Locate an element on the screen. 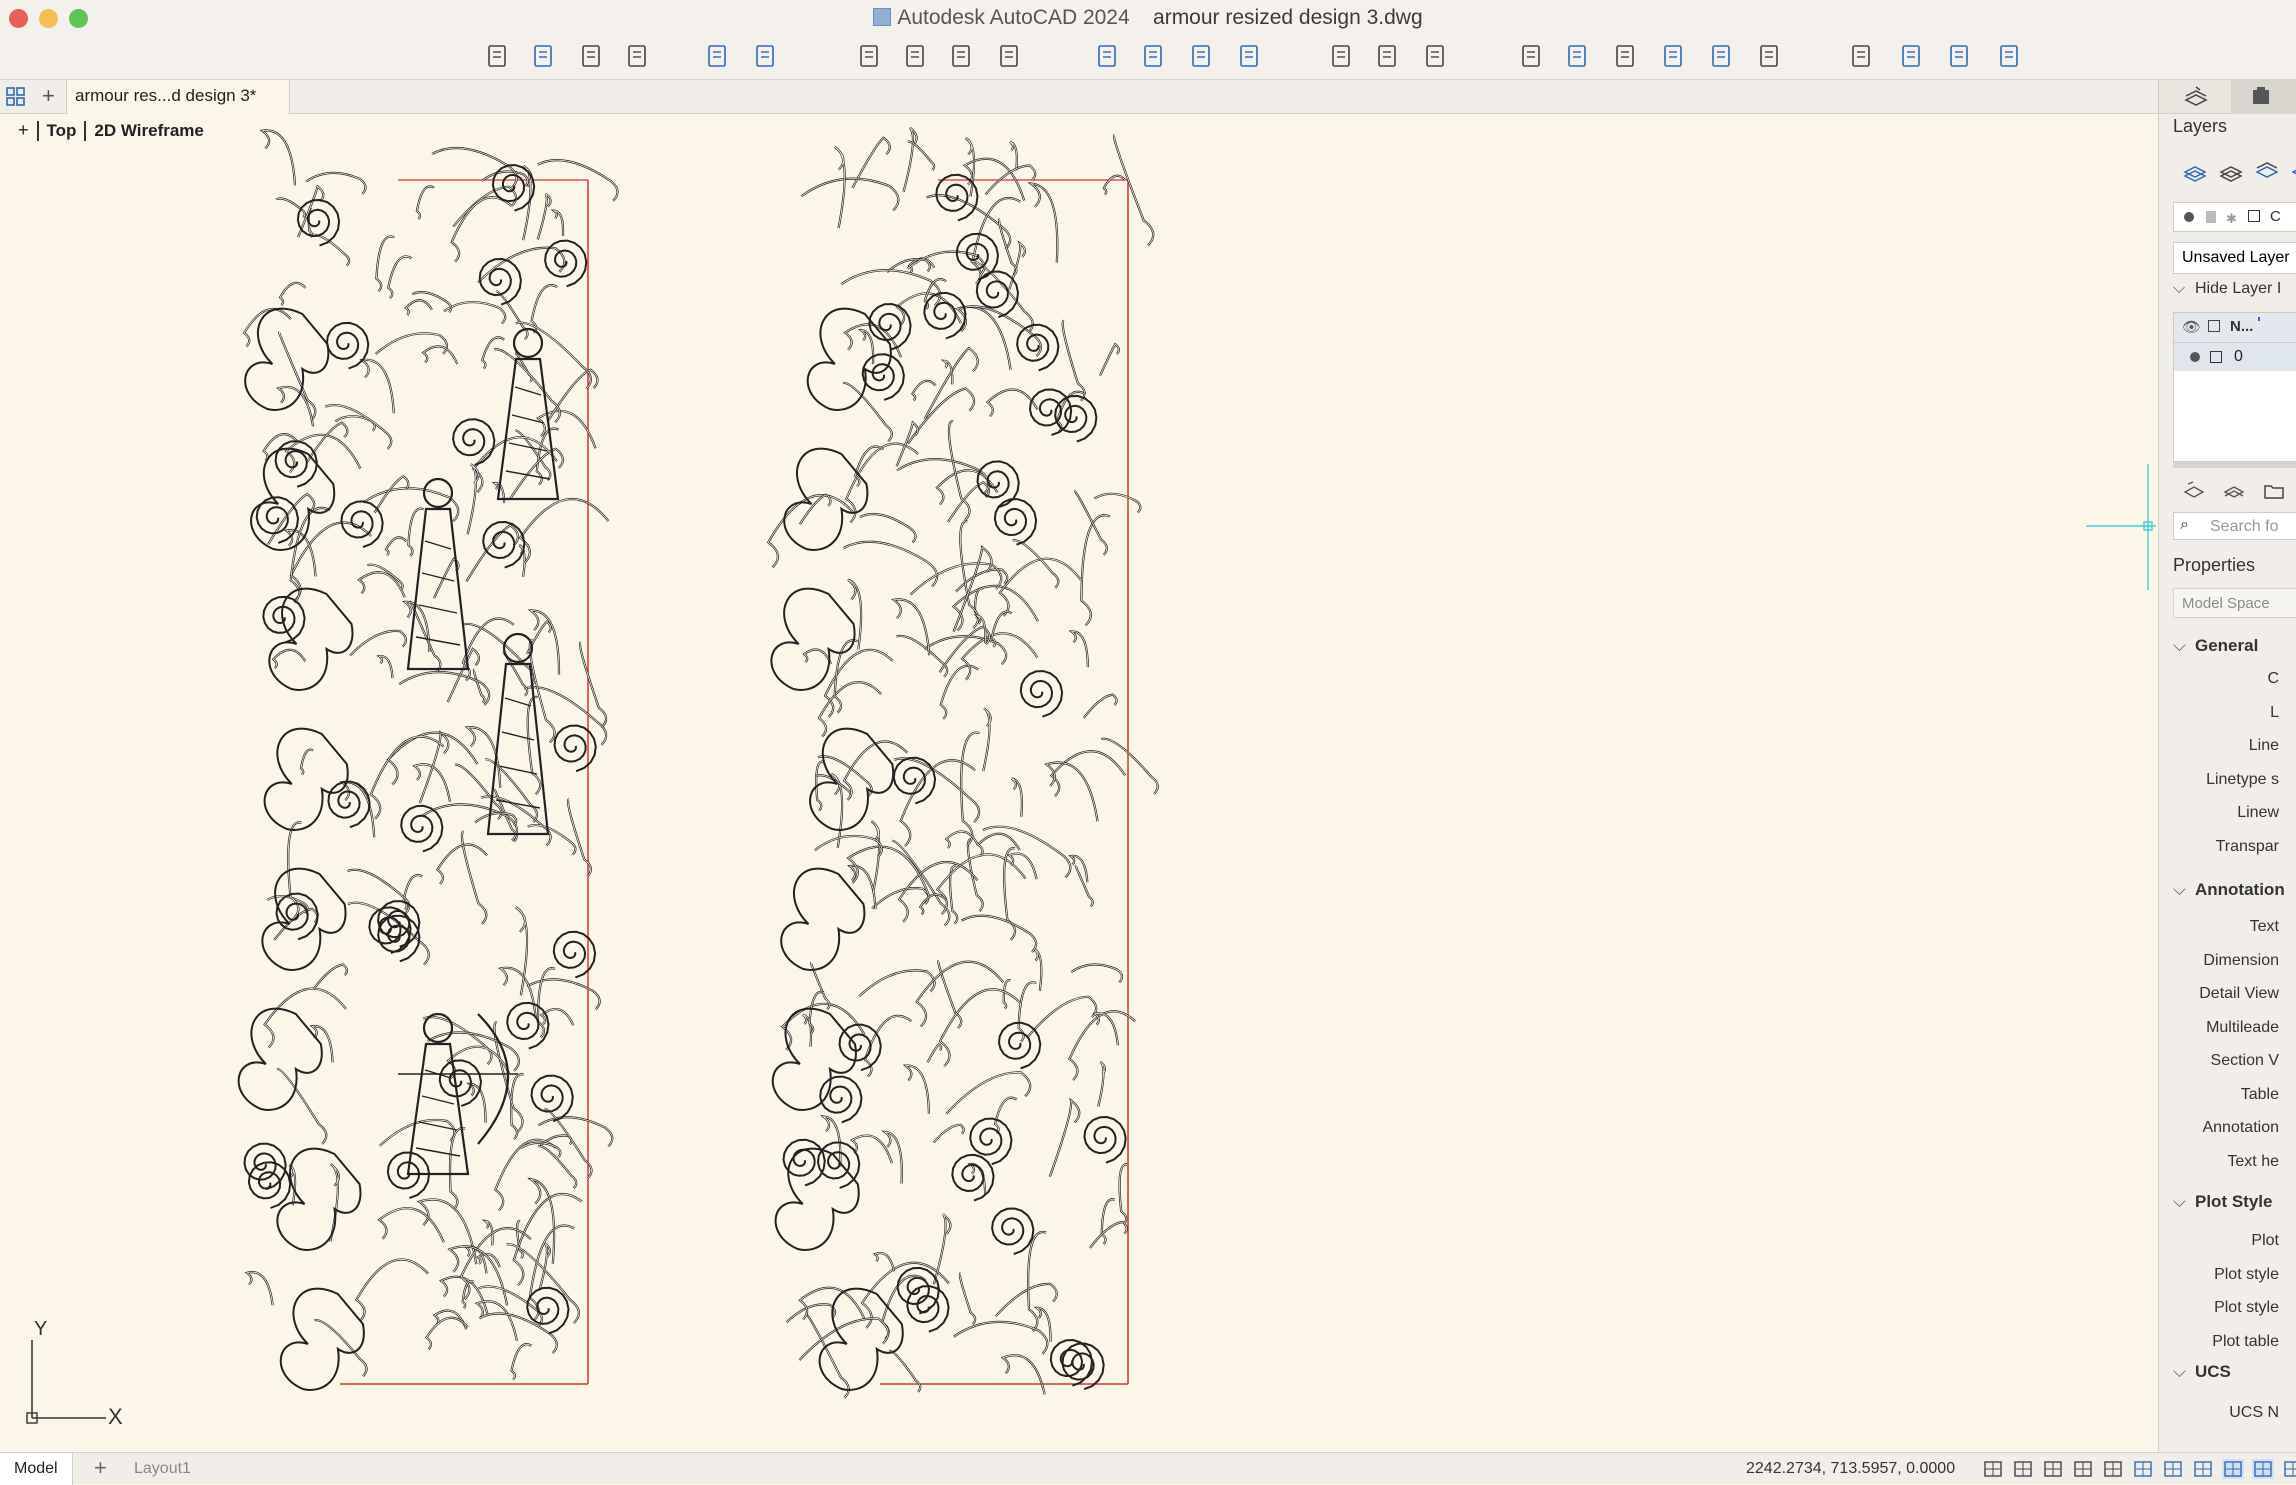  cursor-crosshair is located at coordinates (2121, 527).